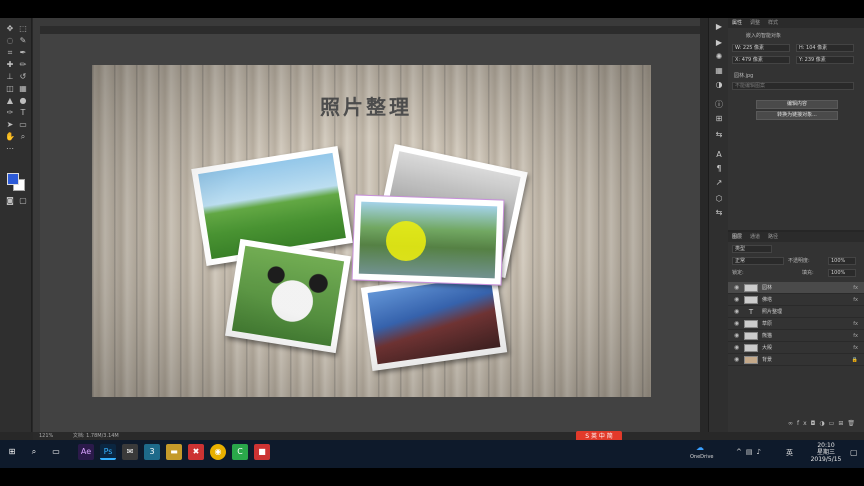  I want to click on photoshop-icon: Ps, so click(108, 452).